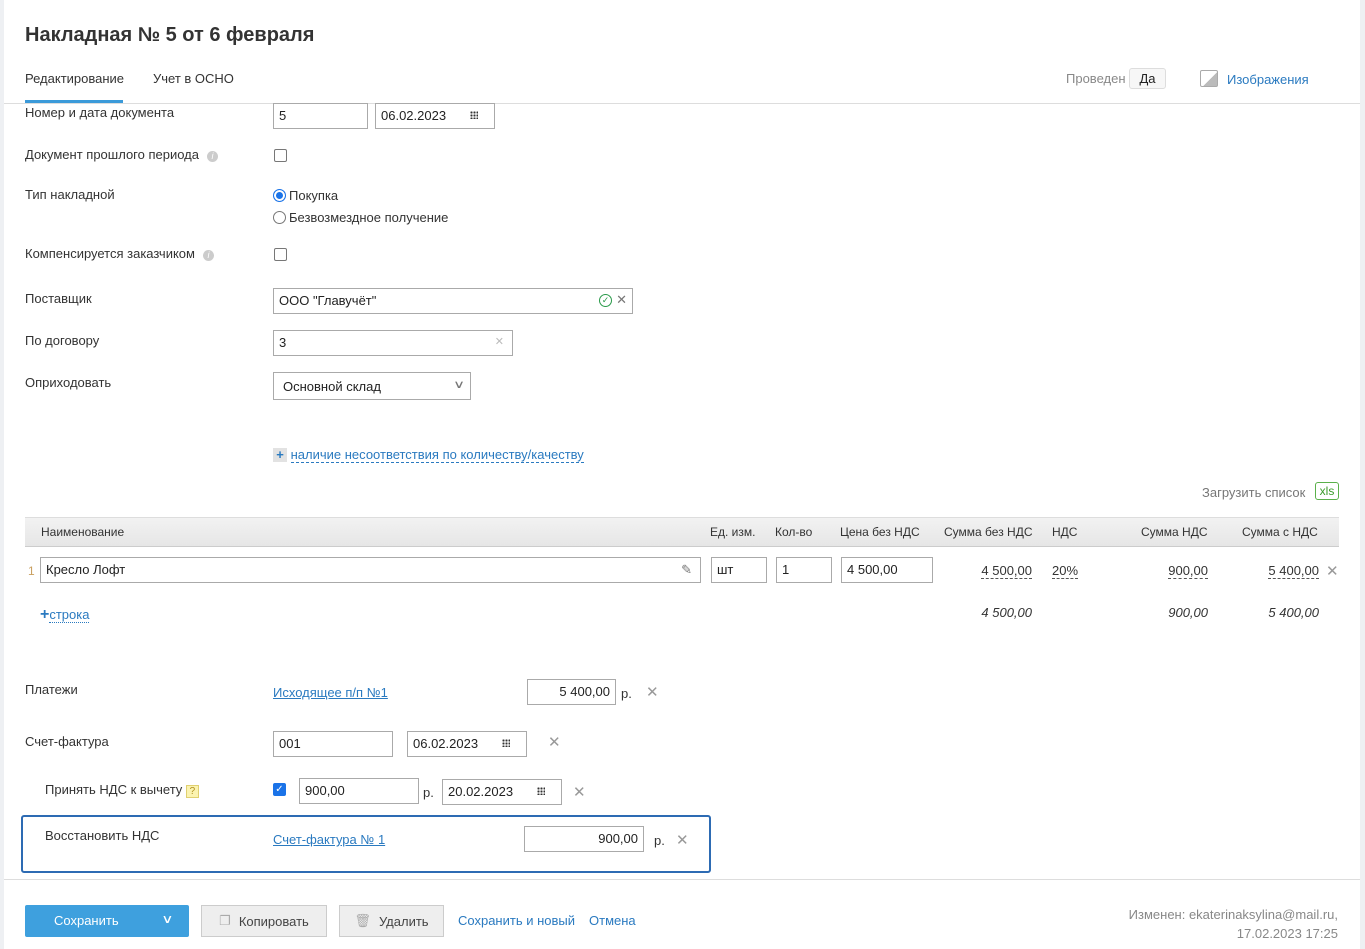  Describe the element at coordinates (114, 789) in the screenshot. I see `vat-deduct-text: Принять НДС к вычету` at that location.